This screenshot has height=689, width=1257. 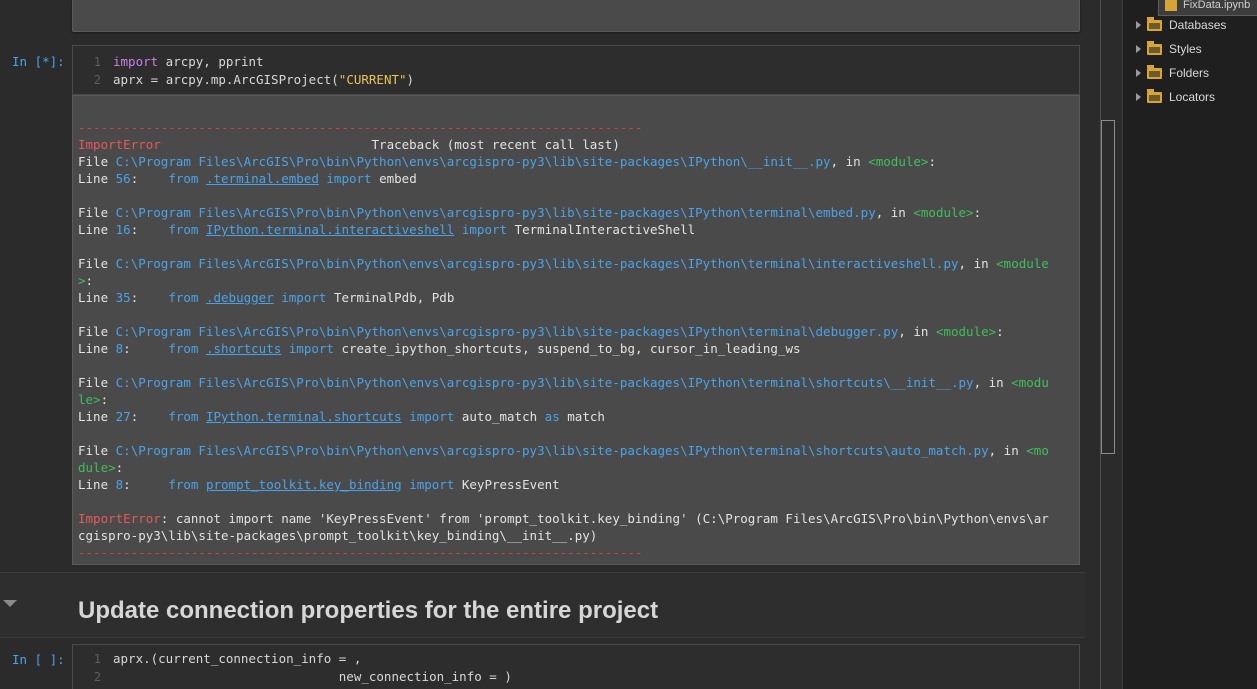 I want to click on module-tail: dule>, so click(x=97, y=467).